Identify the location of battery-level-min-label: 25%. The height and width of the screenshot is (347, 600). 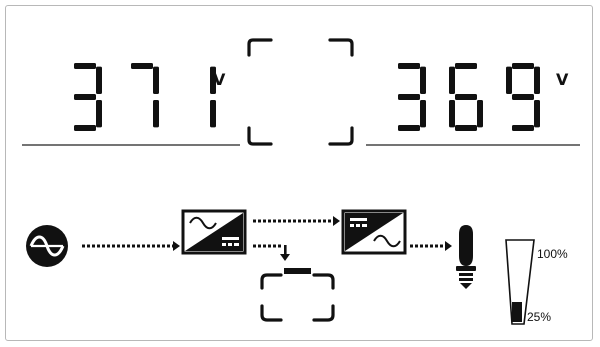
(539, 317).